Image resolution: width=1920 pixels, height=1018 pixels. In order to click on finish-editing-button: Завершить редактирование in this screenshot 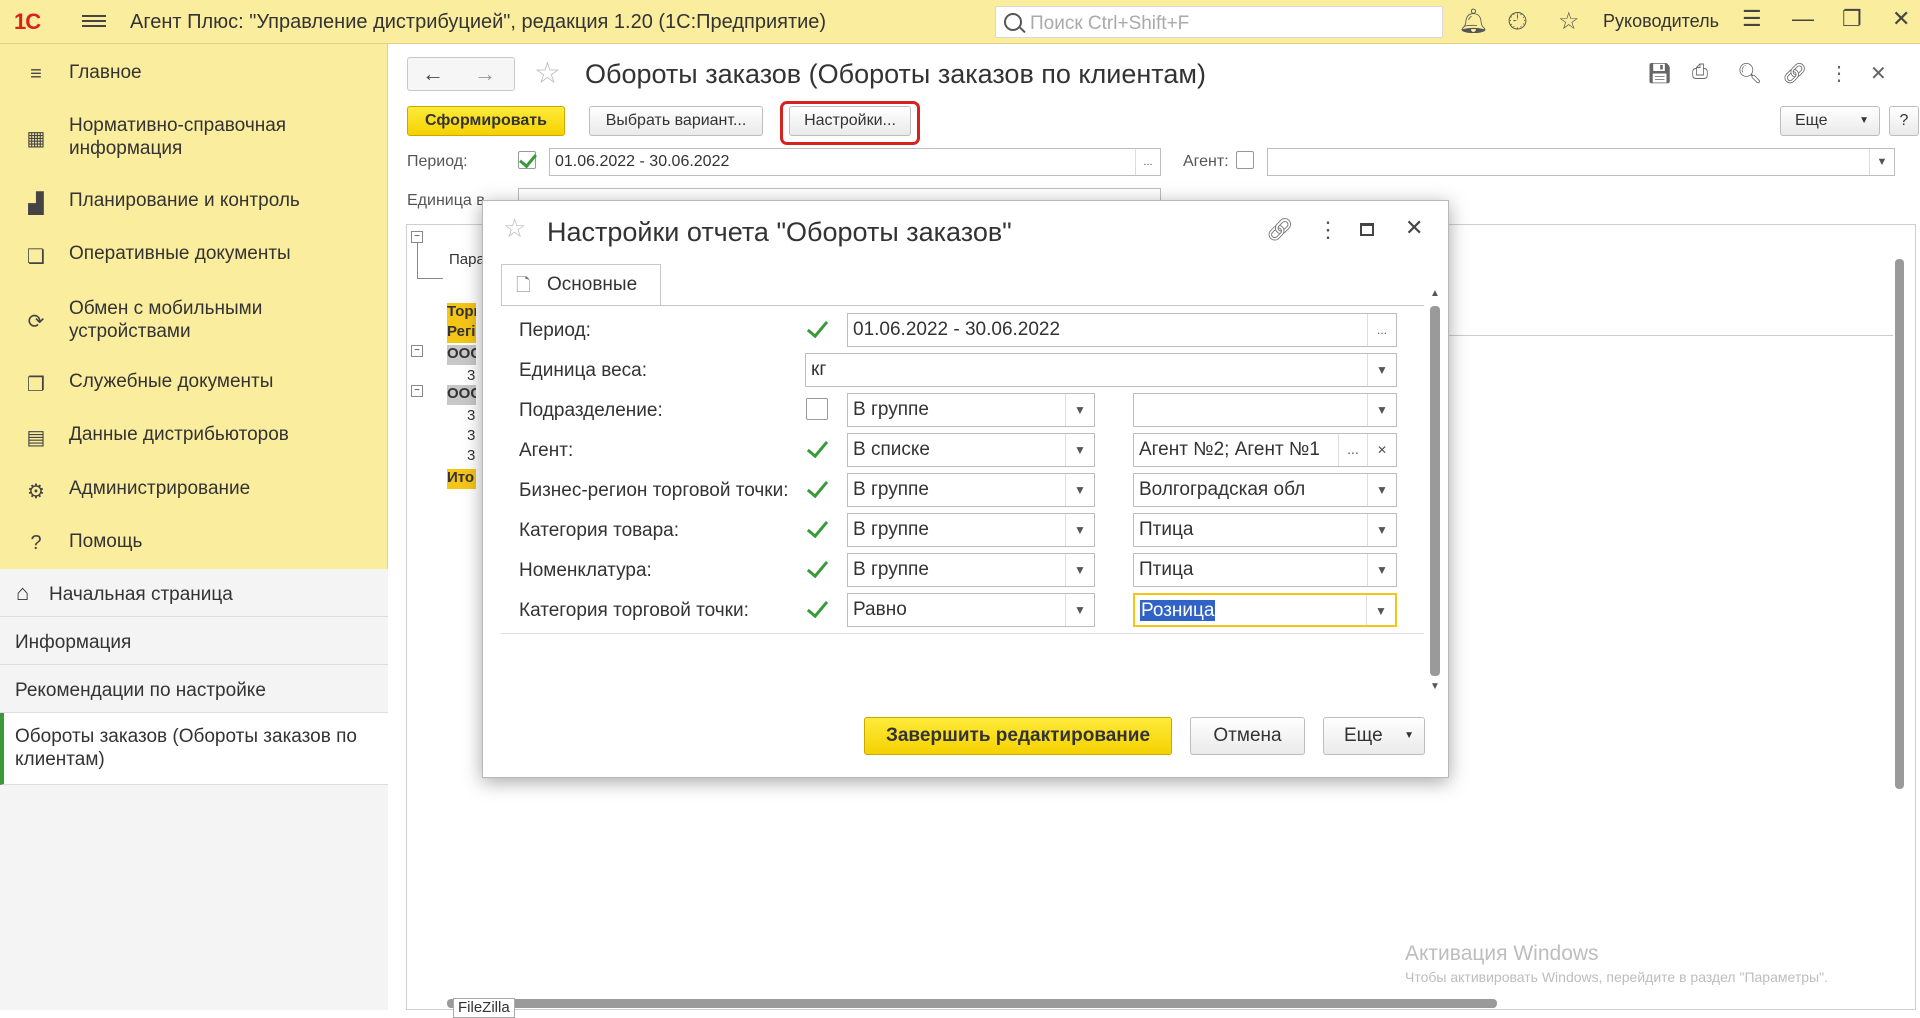, I will do `click(1018, 736)`.